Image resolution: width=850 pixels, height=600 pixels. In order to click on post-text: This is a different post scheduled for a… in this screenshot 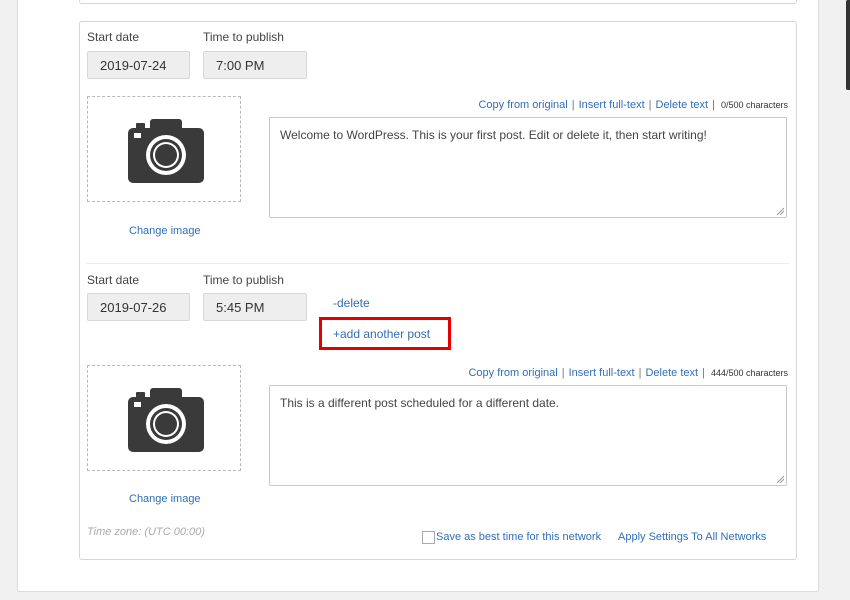, I will do `click(420, 403)`.